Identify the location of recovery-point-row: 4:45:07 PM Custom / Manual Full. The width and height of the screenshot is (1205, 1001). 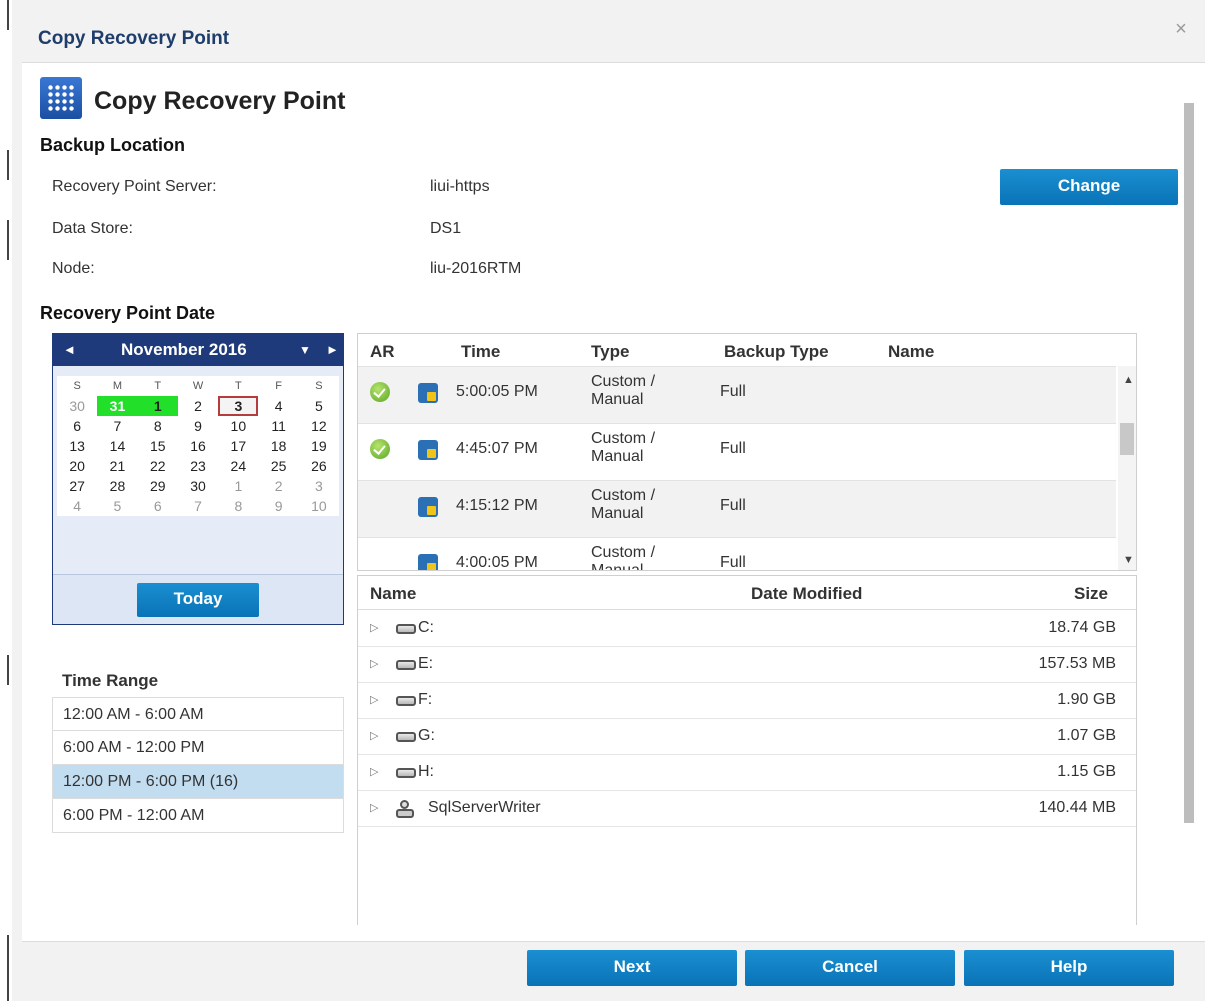
(737, 451).